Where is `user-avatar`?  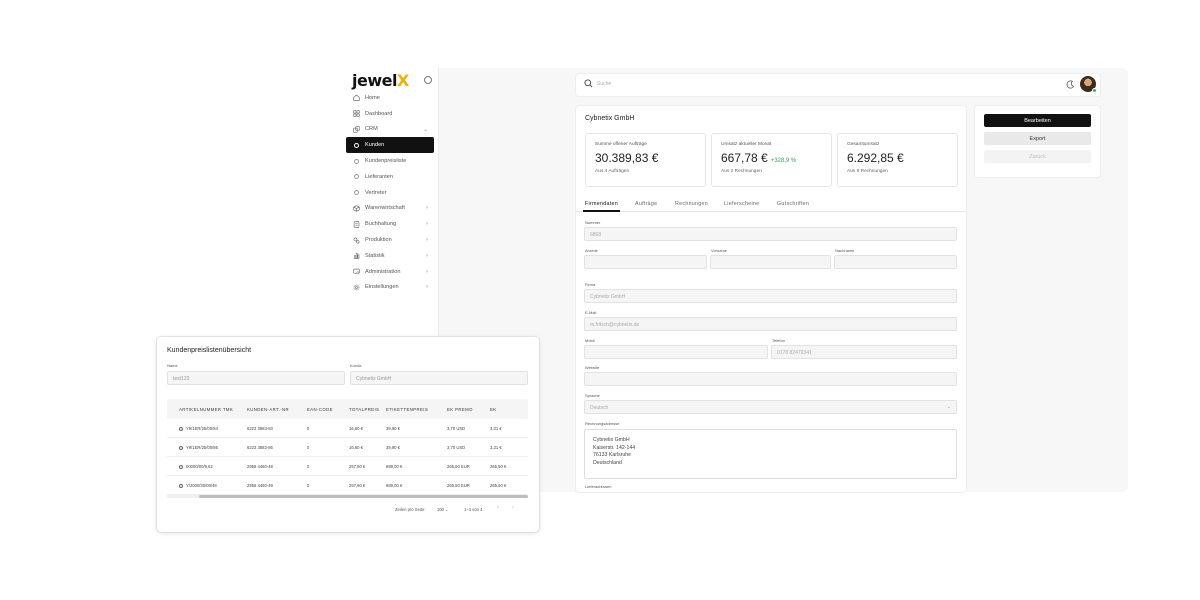 user-avatar is located at coordinates (1088, 84).